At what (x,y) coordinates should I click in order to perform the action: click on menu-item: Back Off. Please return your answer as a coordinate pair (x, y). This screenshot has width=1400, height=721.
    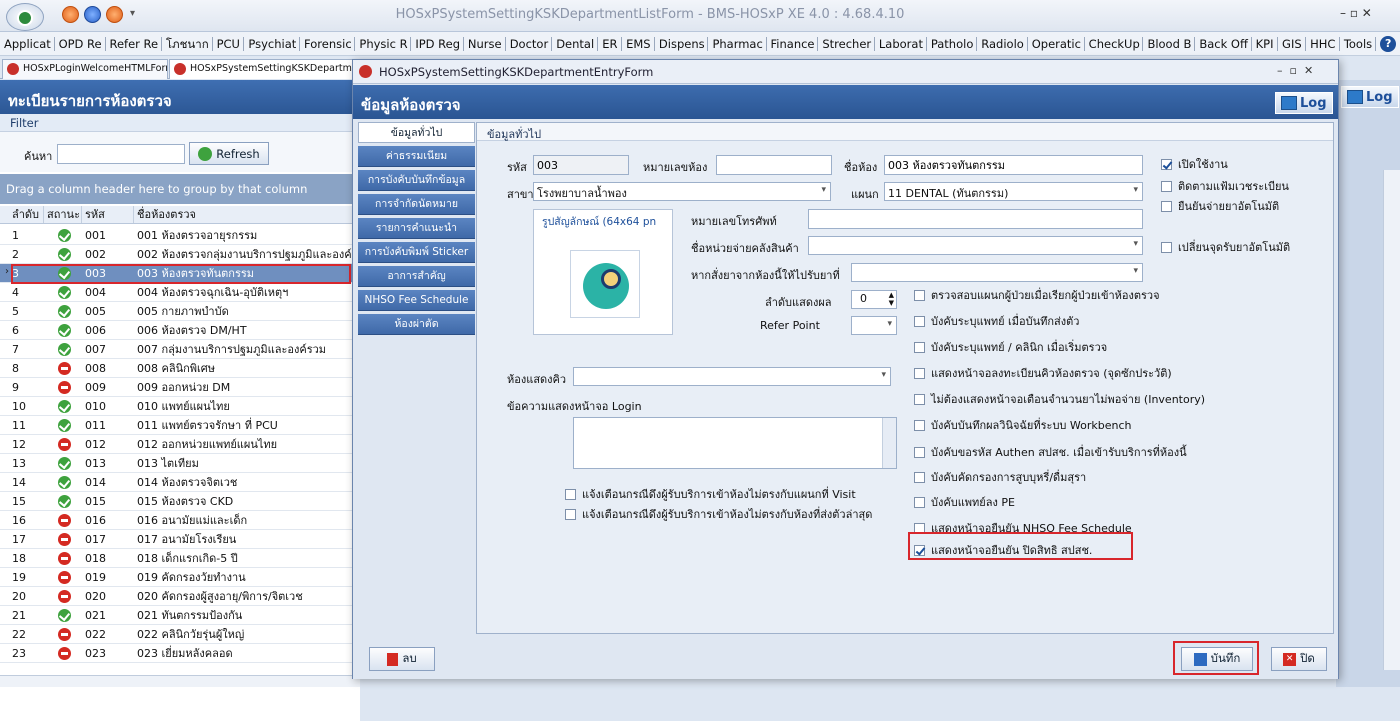
    Looking at the image, I should click on (1223, 43).